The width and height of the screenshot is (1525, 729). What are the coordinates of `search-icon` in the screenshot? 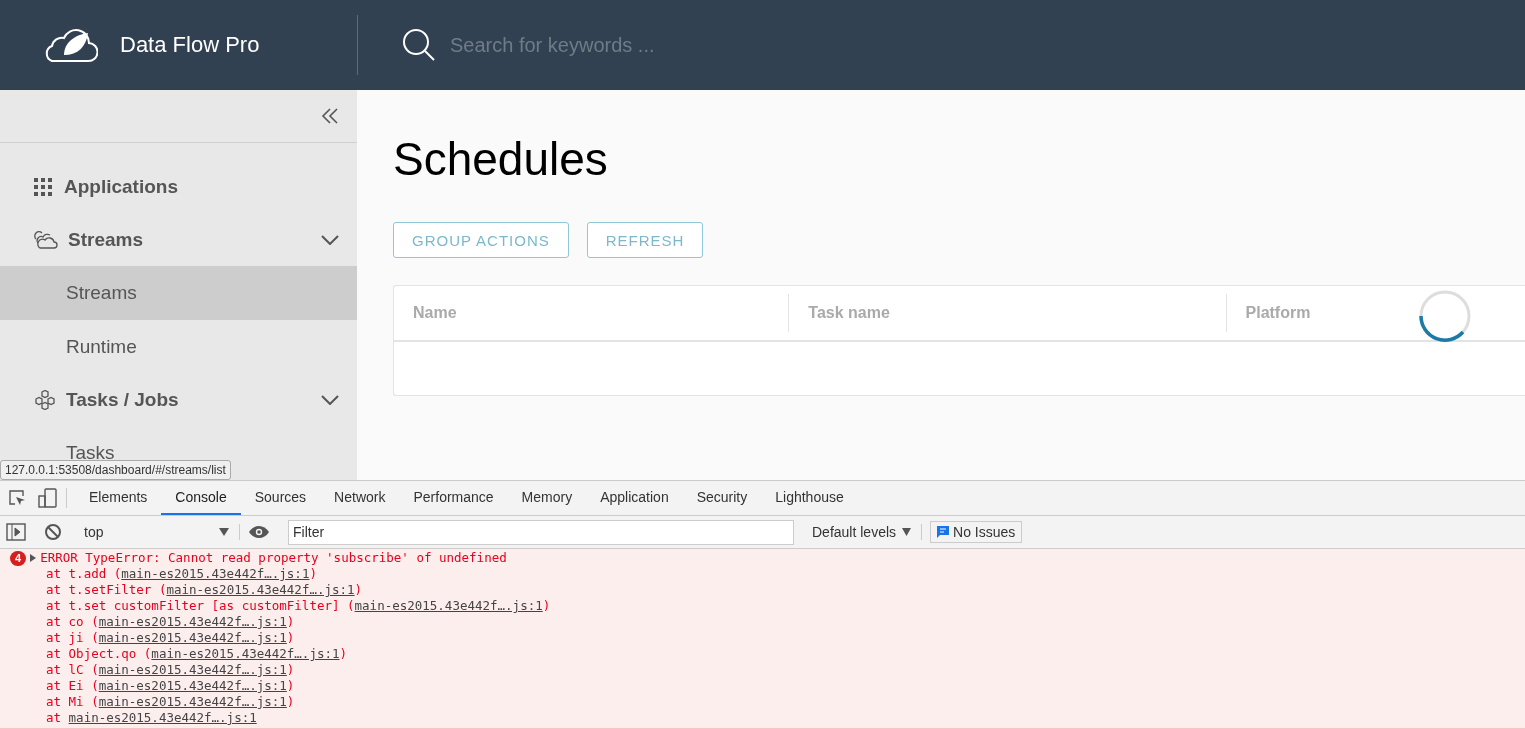 It's located at (419, 45).